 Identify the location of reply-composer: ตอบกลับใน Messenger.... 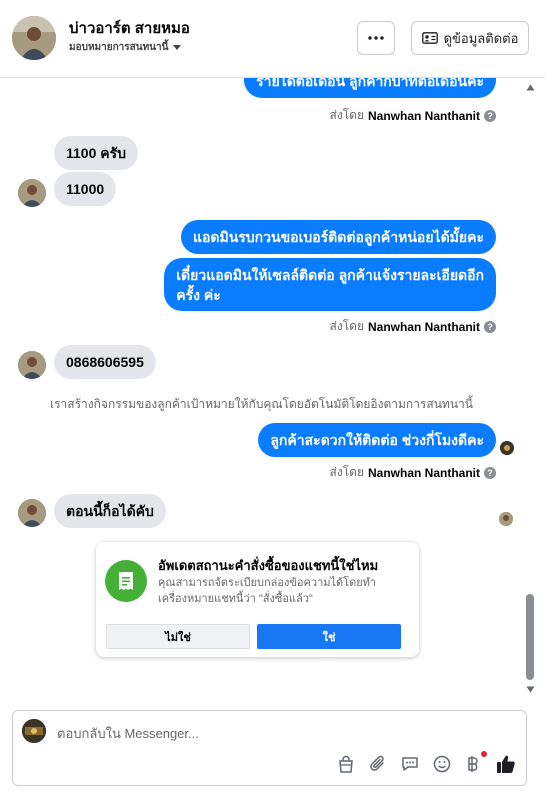
(269, 748).